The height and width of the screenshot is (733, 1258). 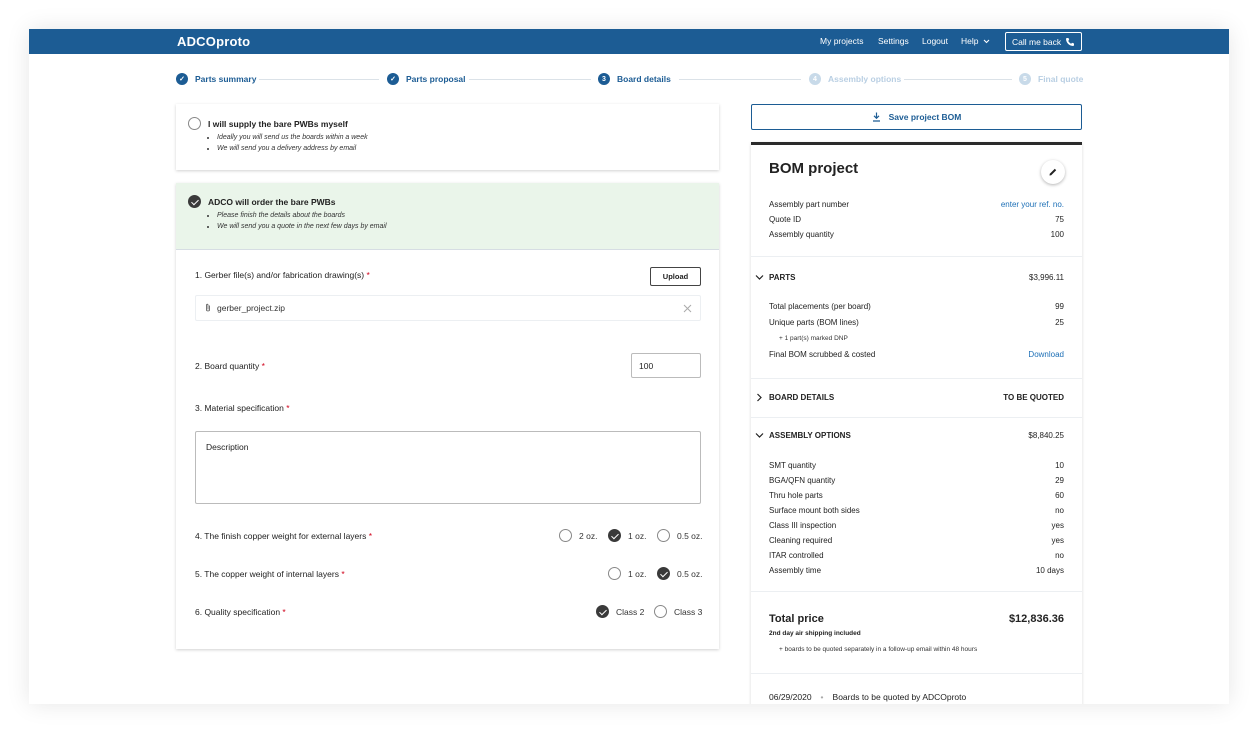 What do you see at coordinates (813, 338) in the screenshot?
I see `dnp-note: + 1 part(s) marked DNP` at bounding box center [813, 338].